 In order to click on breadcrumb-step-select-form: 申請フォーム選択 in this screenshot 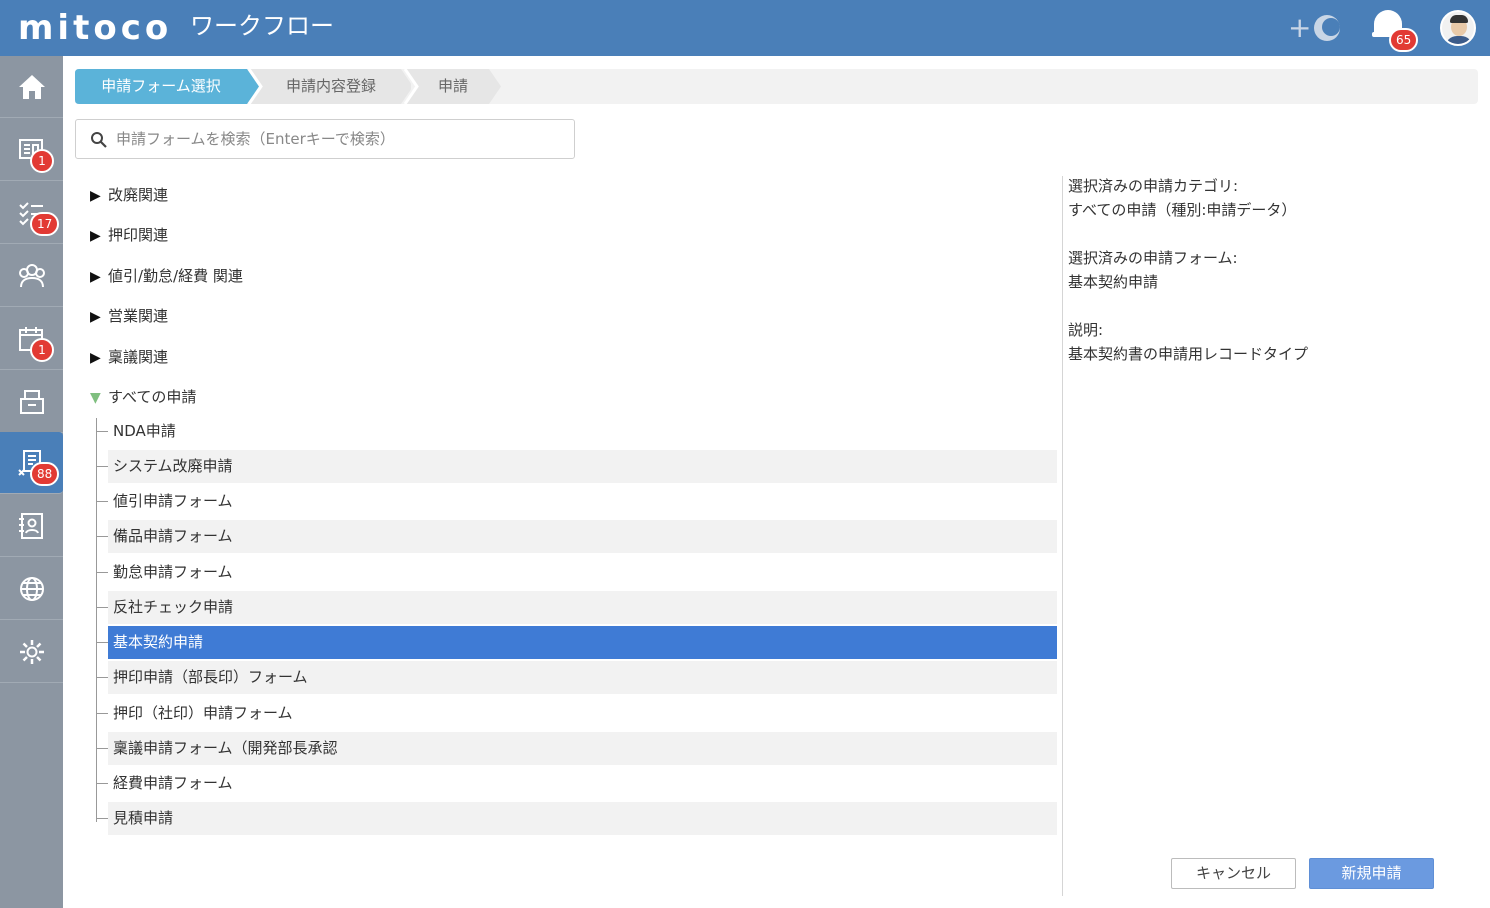, I will do `click(170, 86)`.